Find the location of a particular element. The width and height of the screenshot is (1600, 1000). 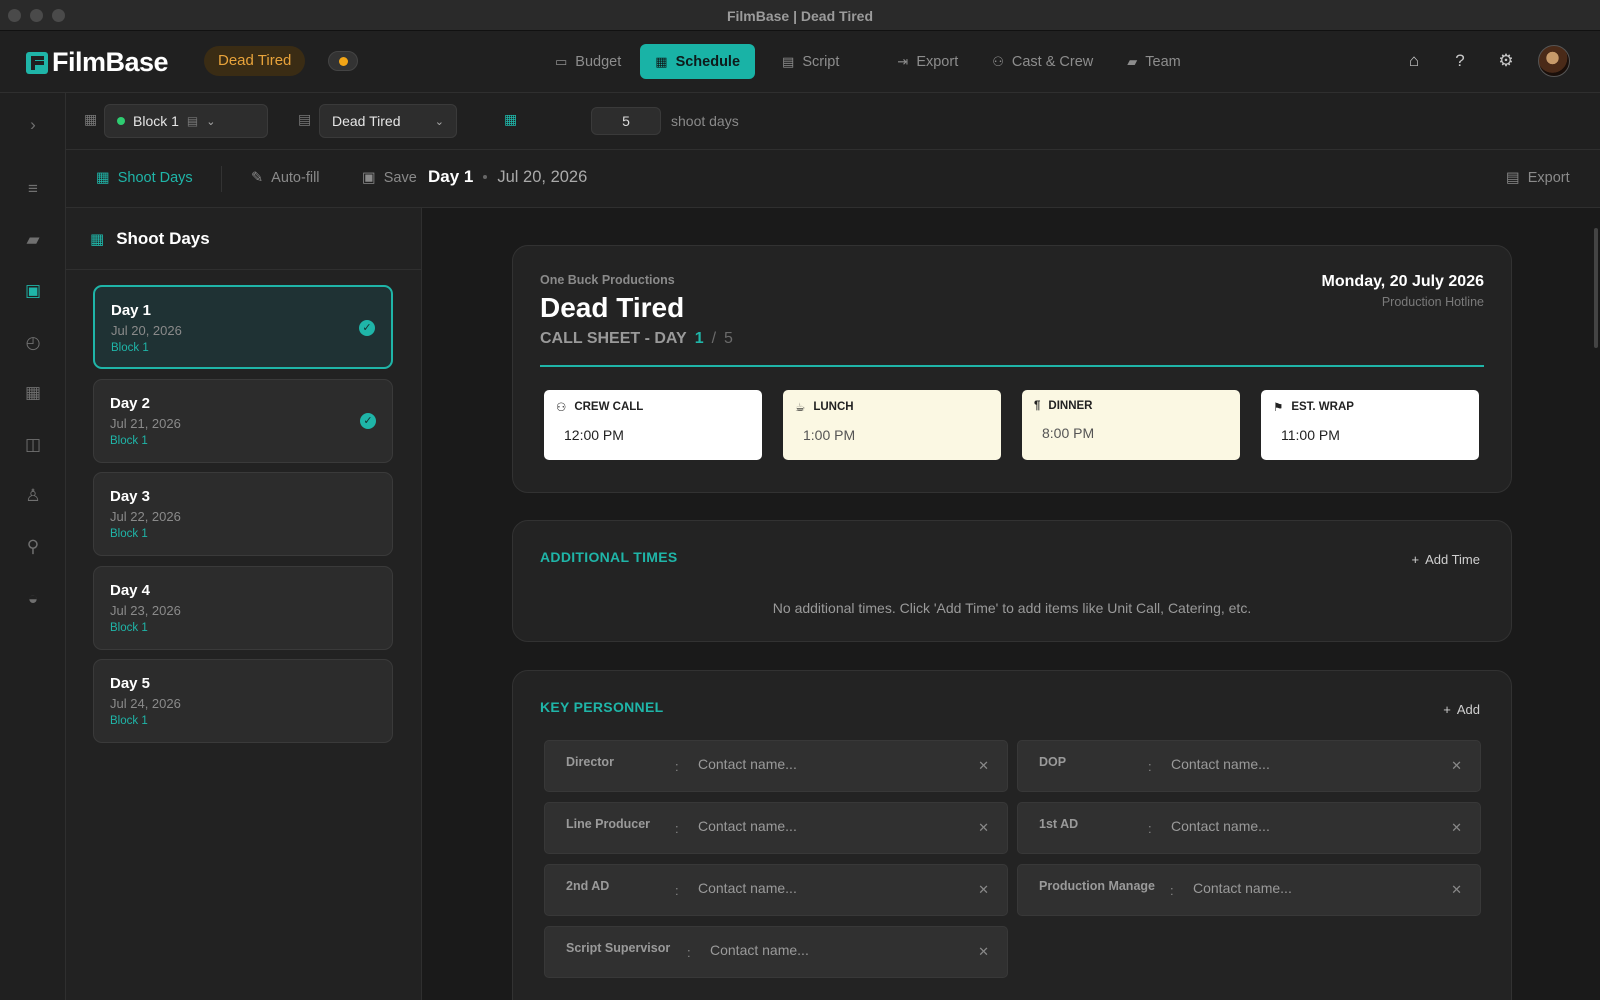

check-circle-icon: ✓ is located at coordinates (368, 421).